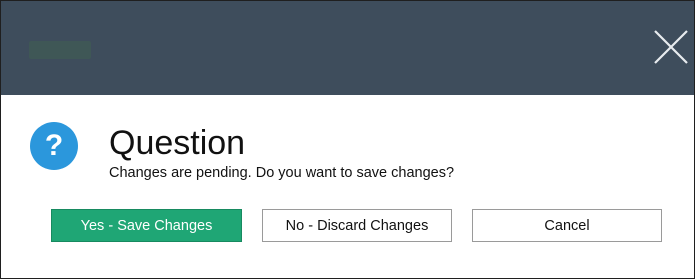 Image resolution: width=695 pixels, height=279 pixels. I want to click on question-mark-glyph: ?, so click(54, 145).